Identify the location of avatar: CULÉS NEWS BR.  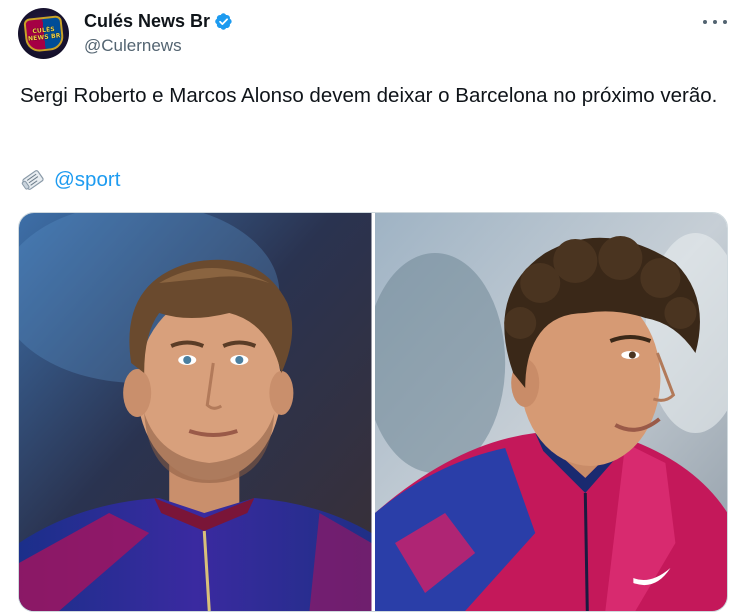
(43, 33).